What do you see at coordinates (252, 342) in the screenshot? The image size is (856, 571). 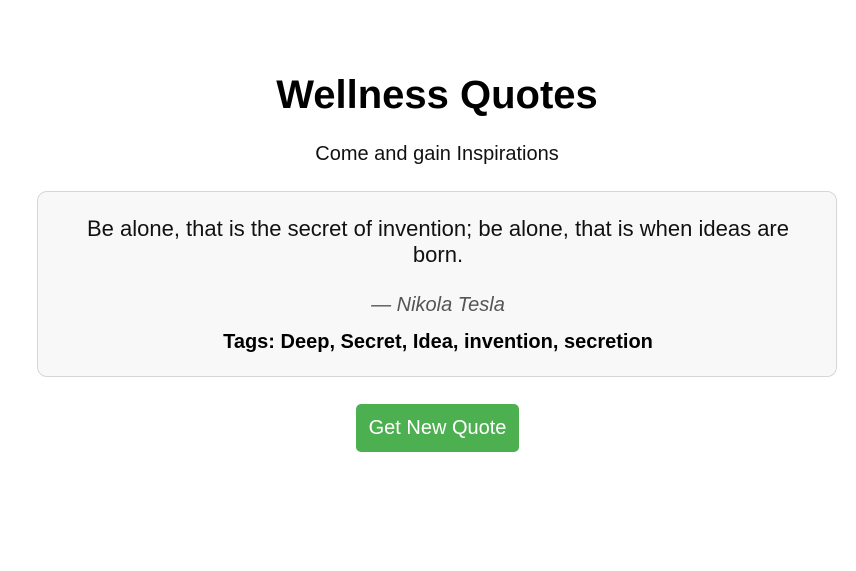 I see `tags-label: Tags:` at bounding box center [252, 342].